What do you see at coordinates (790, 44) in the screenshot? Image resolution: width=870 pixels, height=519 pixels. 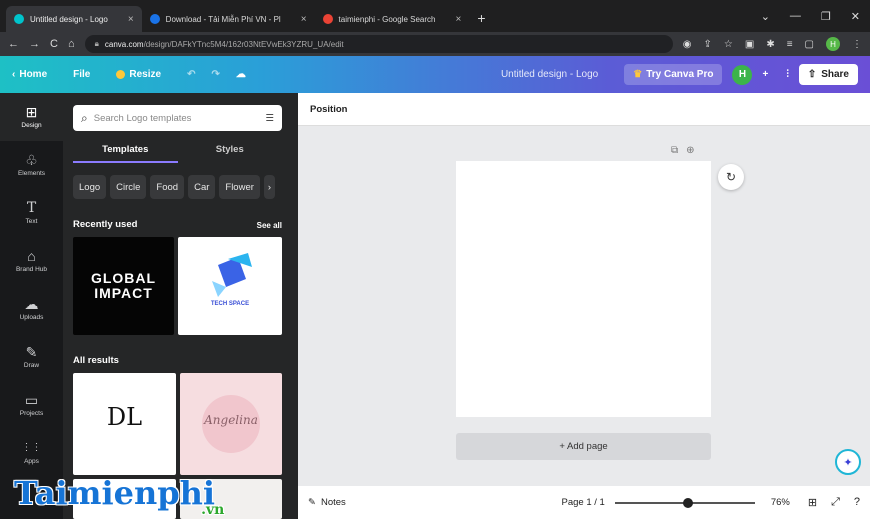 I see `reading-list-icon: ≡` at bounding box center [790, 44].